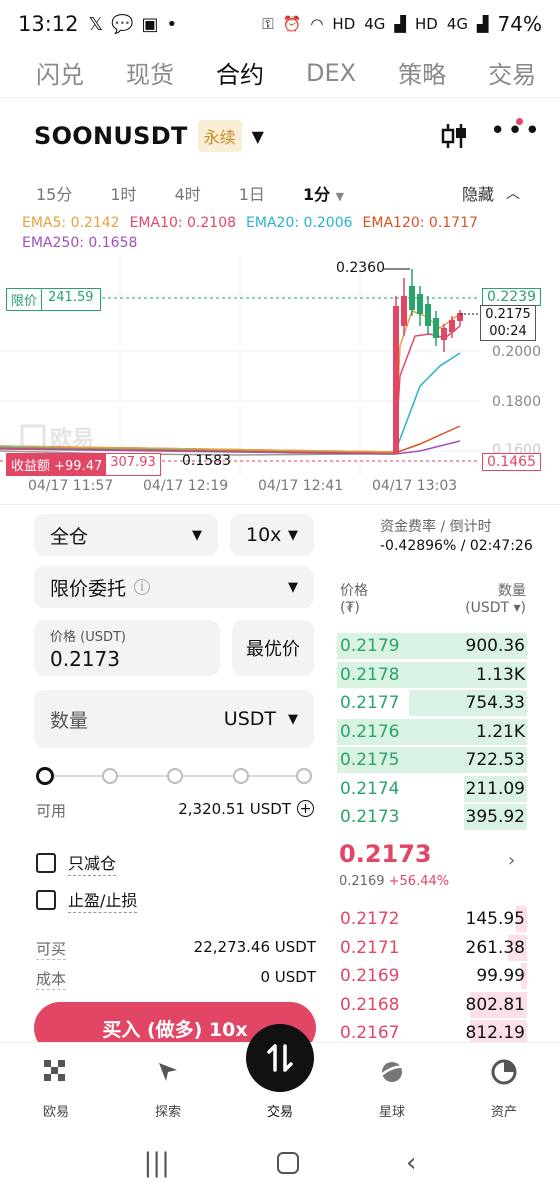 The width and height of the screenshot is (560, 1200). Describe the element at coordinates (127, 659) in the screenshot. I see `price-input-value: 0.2173` at that location.